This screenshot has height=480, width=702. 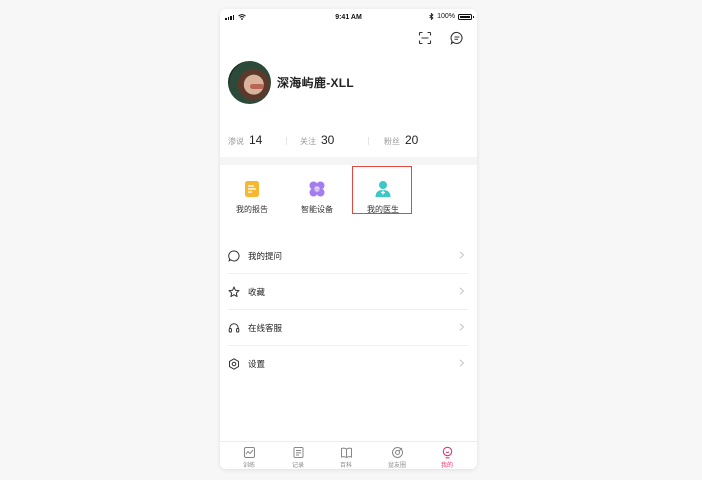 I want to click on tab-label: 百科, so click(x=345, y=466).